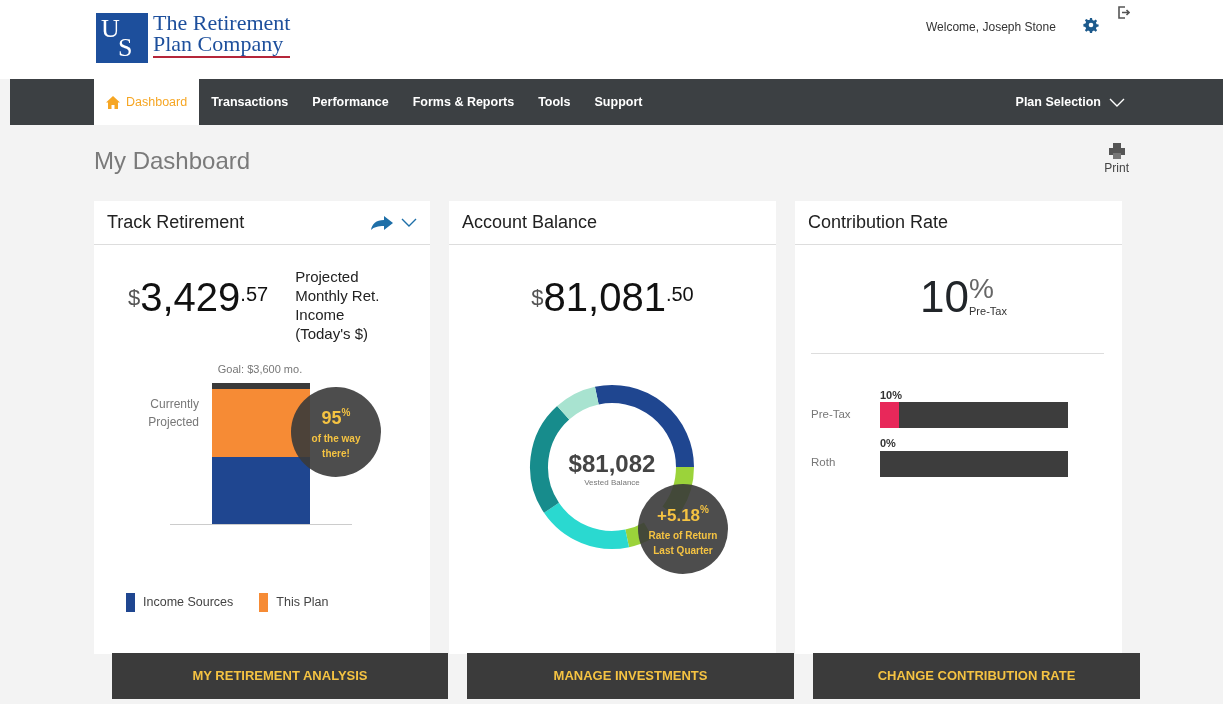  What do you see at coordinates (554, 102) in the screenshot?
I see `nav-tab: Tools` at bounding box center [554, 102].